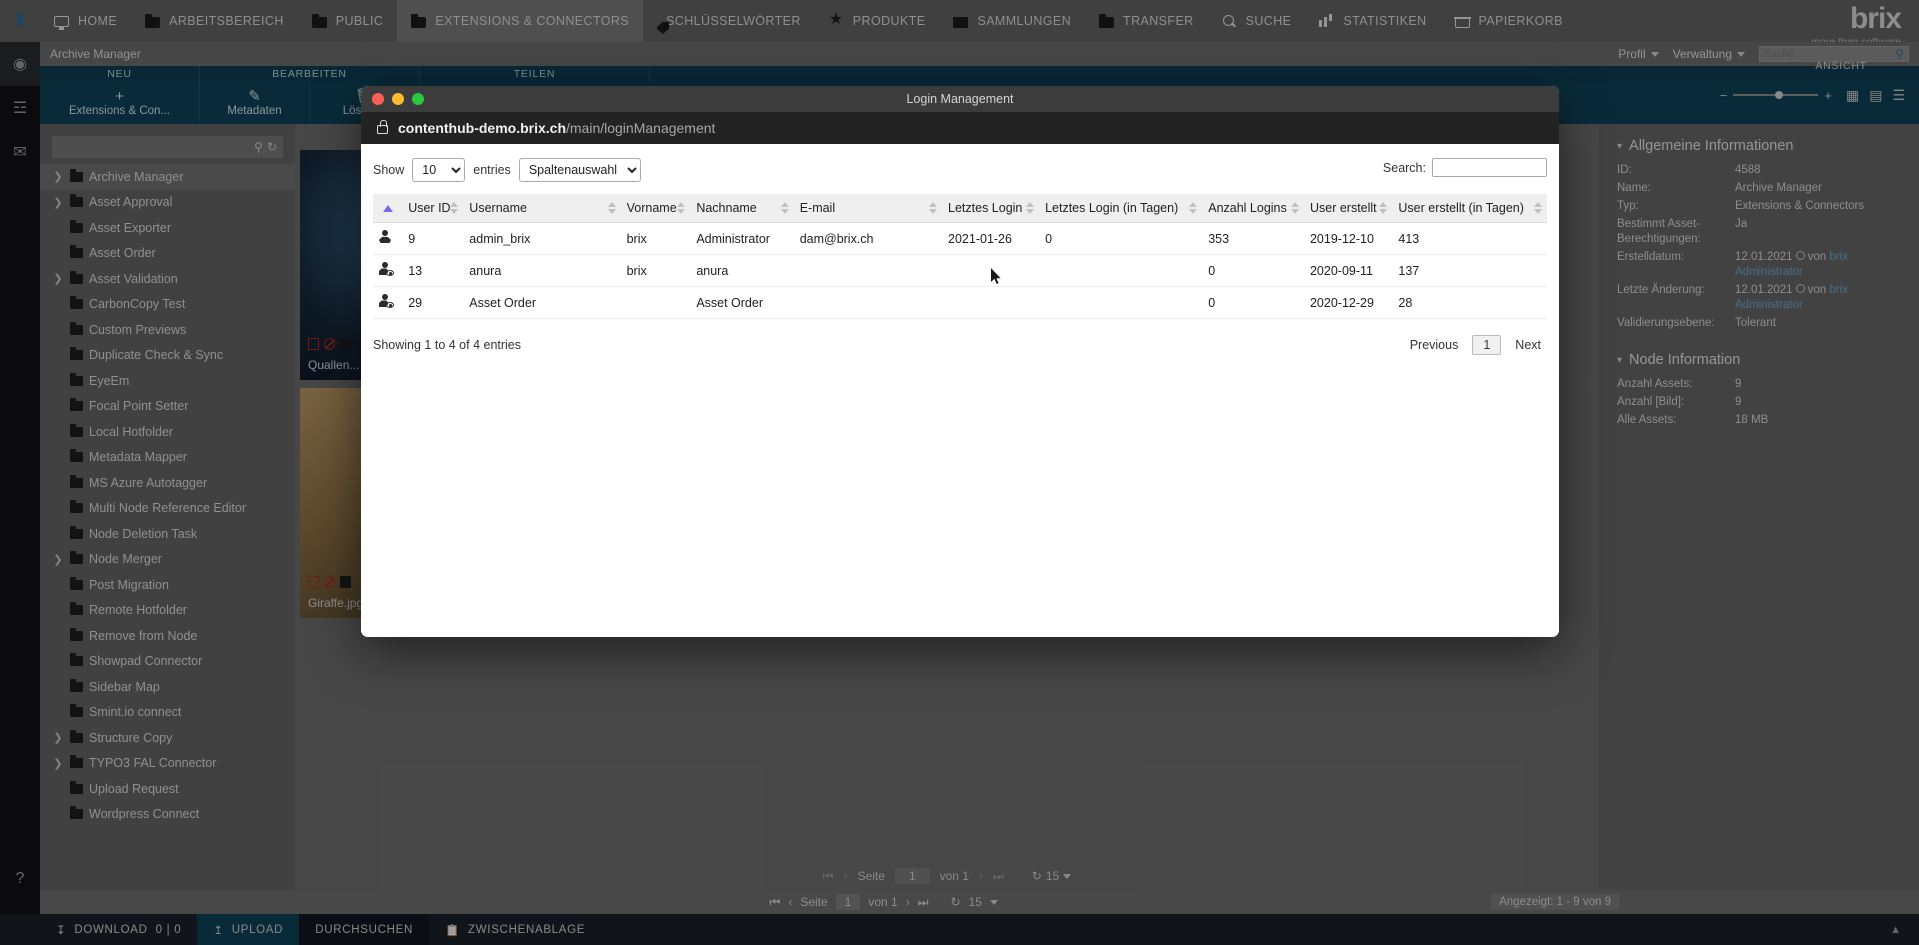 This screenshot has height=945, width=1919. What do you see at coordinates (1469, 208) in the screenshot?
I see `column-header-created-days: User erstellt (in Tagen)` at bounding box center [1469, 208].